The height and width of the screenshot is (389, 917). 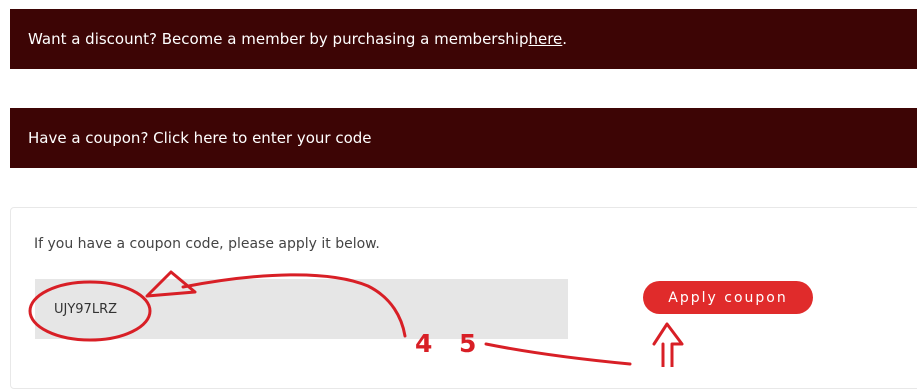 What do you see at coordinates (728, 297) in the screenshot?
I see `apply-coupon-button: Apply coupon` at bounding box center [728, 297].